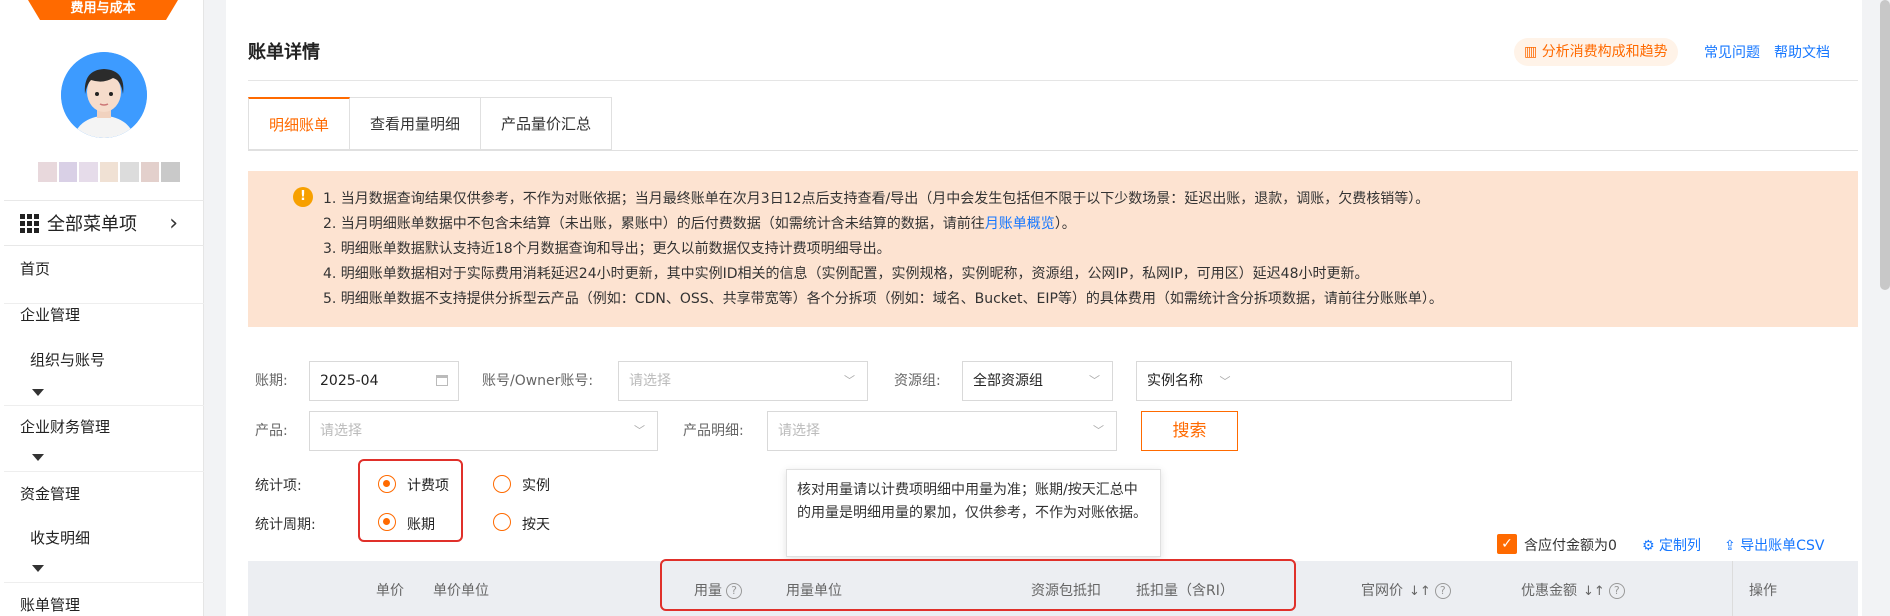 The height and width of the screenshot is (616, 1890). Describe the element at coordinates (104, 537) in the screenshot. I see `sidebar-item-transactions: 收支明细` at that location.